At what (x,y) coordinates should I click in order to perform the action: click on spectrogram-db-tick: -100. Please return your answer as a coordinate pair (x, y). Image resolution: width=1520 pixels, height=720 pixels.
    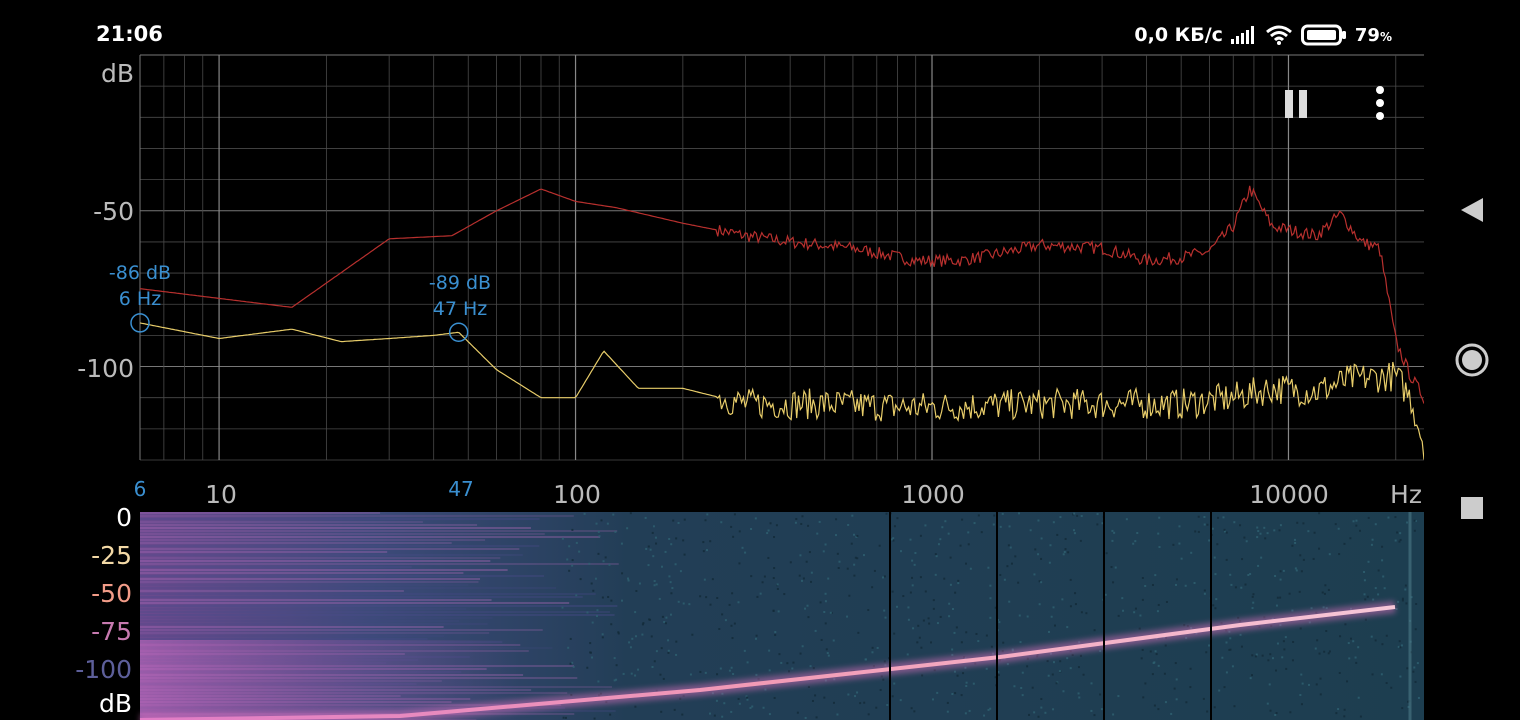
    Looking at the image, I should click on (103, 669).